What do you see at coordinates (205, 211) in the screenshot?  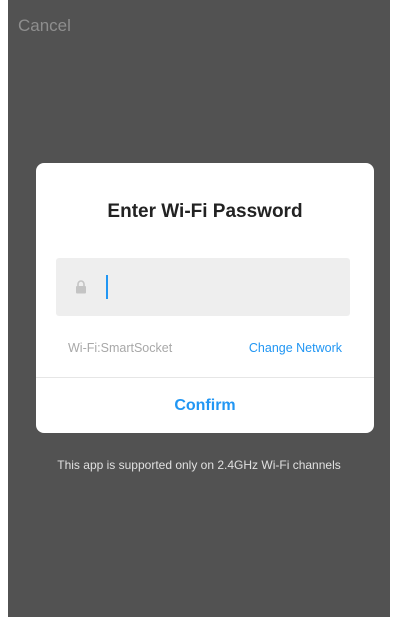 I see `dialog-title: Enter Wi-Fi Password` at bounding box center [205, 211].